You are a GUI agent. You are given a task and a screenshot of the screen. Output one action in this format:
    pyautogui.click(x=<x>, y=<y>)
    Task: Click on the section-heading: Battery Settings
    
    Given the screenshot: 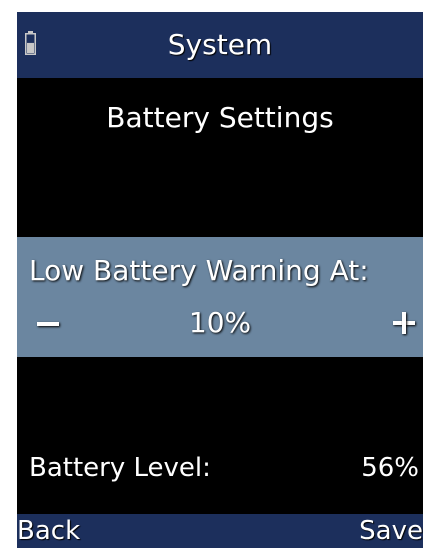 What is the action you would take?
    pyautogui.click(x=220, y=117)
    